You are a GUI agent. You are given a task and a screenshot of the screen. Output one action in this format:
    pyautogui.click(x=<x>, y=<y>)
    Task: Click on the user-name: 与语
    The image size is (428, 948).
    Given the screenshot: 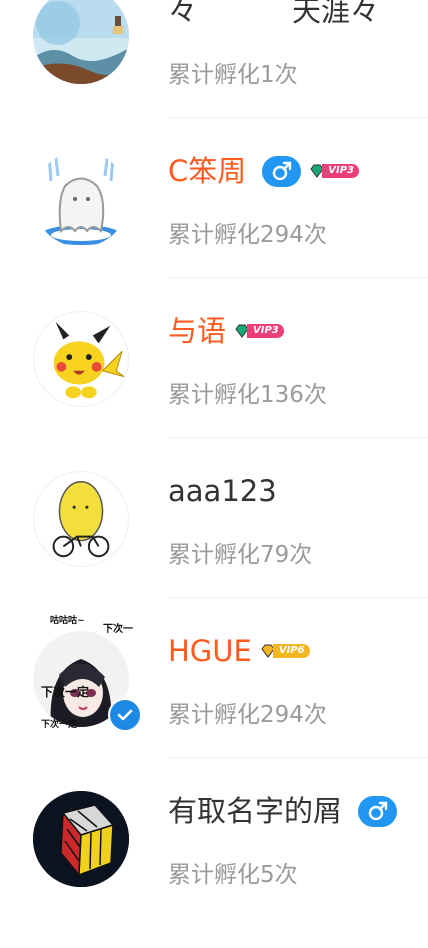 What is the action you would take?
    pyautogui.click(x=197, y=331)
    